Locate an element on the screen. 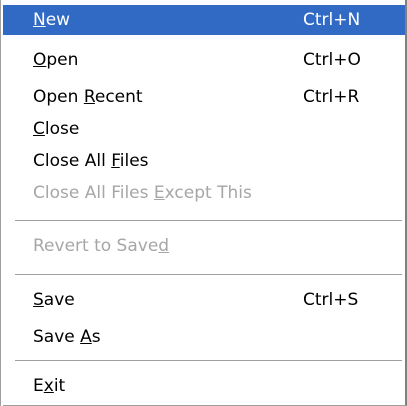 The image size is (407, 406). menu-item-revert-to-saved: Revert to Saved is located at coordinates (204, 246).